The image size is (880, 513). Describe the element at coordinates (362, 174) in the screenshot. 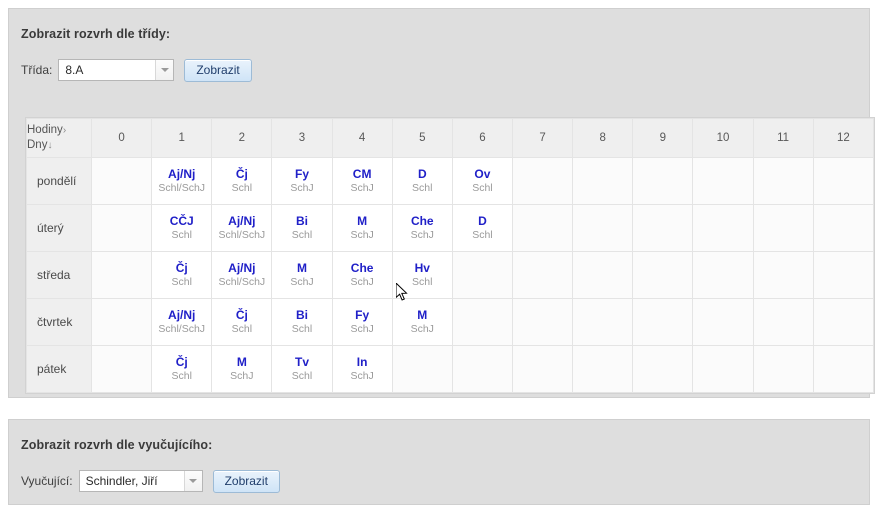

I see `lesson-subject: CM` at that location.